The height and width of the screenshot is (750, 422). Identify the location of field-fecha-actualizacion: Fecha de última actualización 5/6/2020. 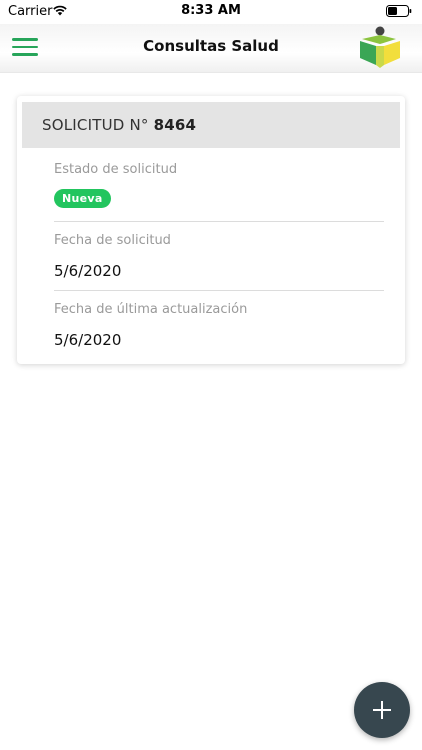
(219, 325).